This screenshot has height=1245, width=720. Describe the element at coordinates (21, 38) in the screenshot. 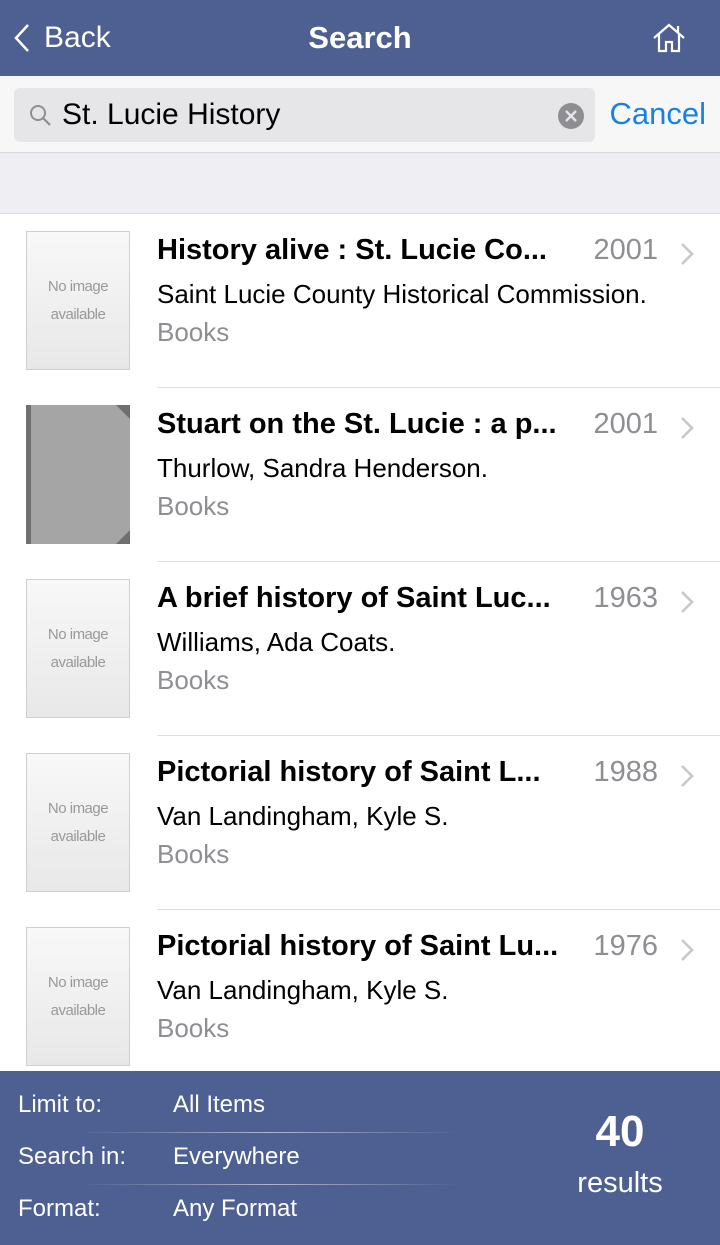

I see `chevron-left-icon` at that location.